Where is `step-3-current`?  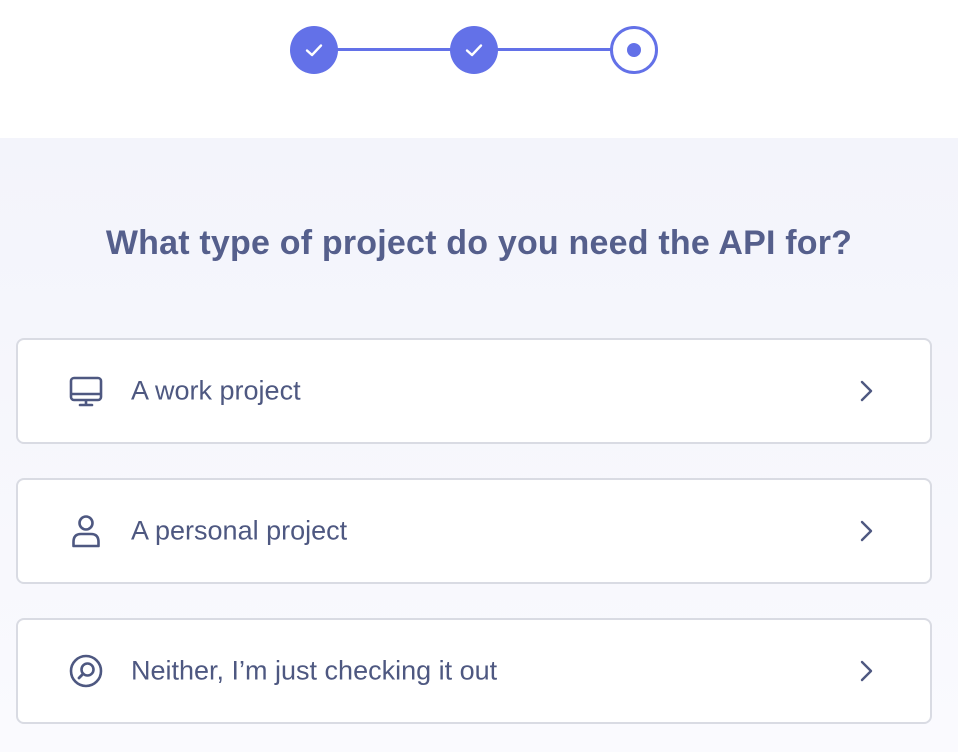 step-3-current is located at coordinates (634, 50).